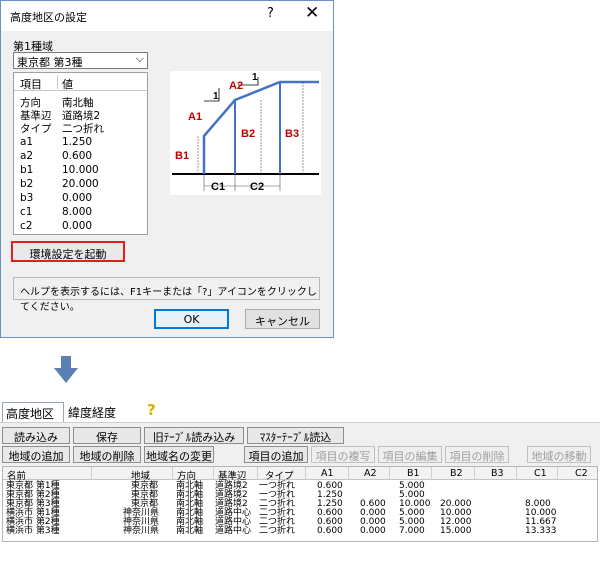  Describe the element at coordinates (97, 412) in the screenshot. I see `tab-lat-long: 緯度経度` at that location.